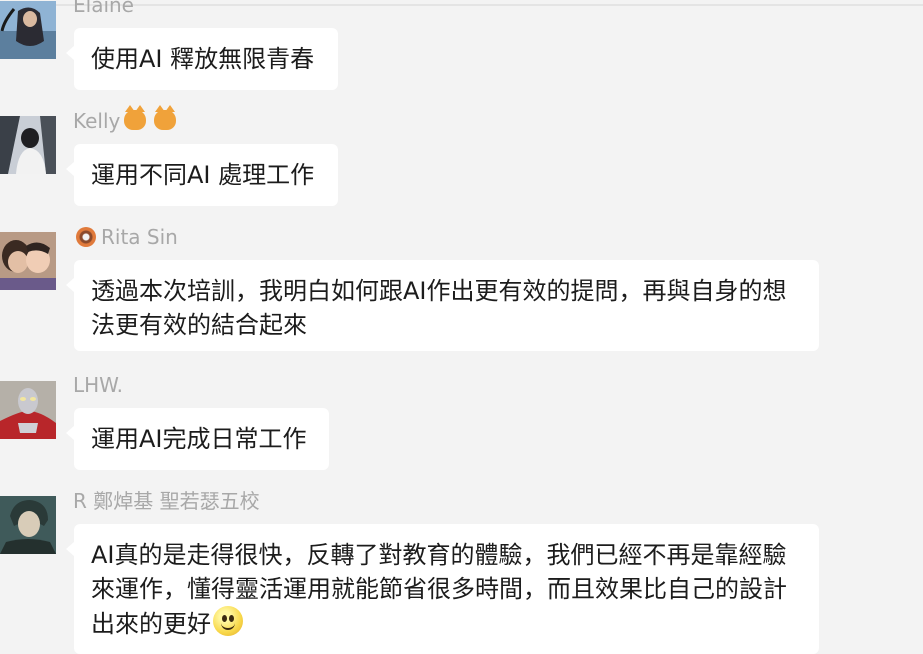 Image resolution: width=923 pixels, height=654 pixels. What do you see at coordinates (97, 121) in the screenshot?
I see `sender-name-text: Kelly` at bounding box center [97, 121].